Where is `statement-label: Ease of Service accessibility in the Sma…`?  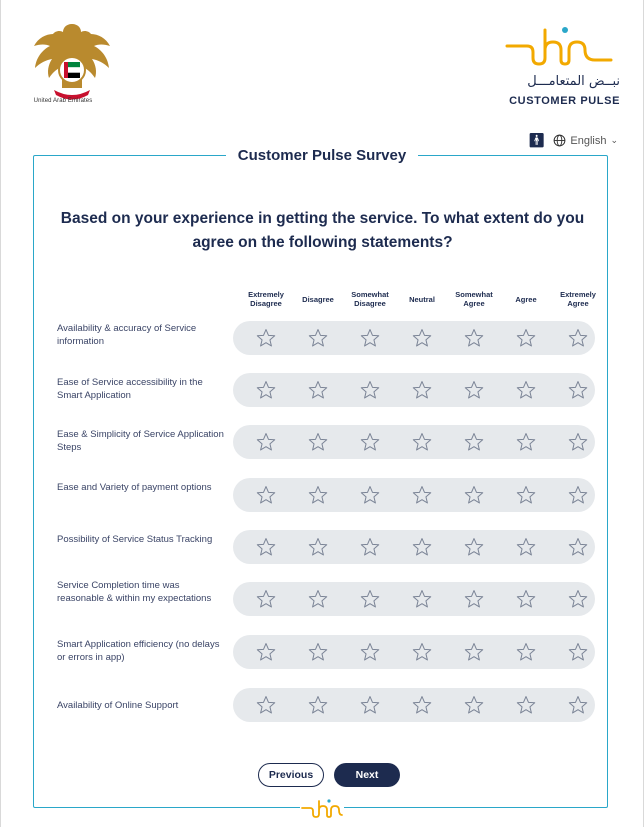
statement-label: Ease of Service accessibility in the Sma… is located at coordinates (130, 389).